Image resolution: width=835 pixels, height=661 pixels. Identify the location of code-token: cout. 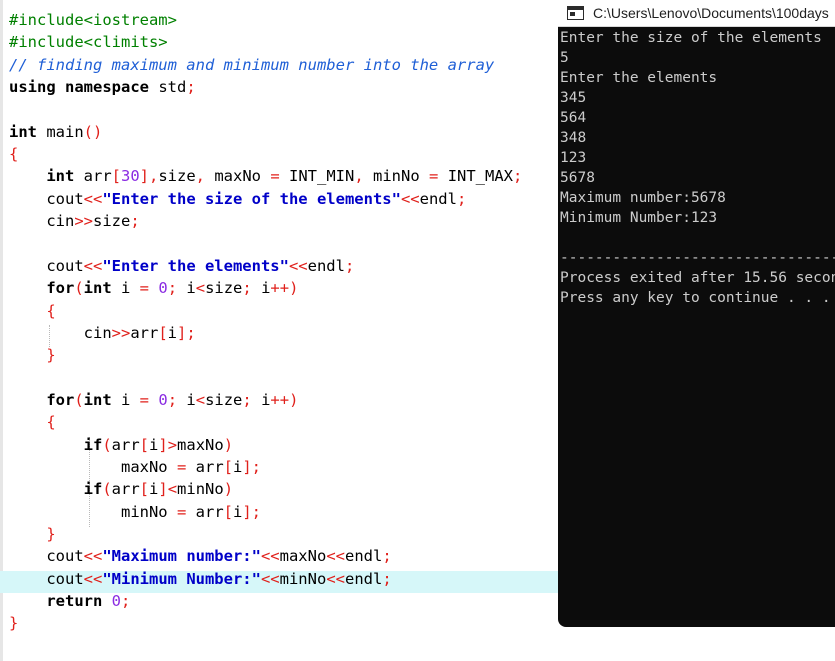
(46, 265).